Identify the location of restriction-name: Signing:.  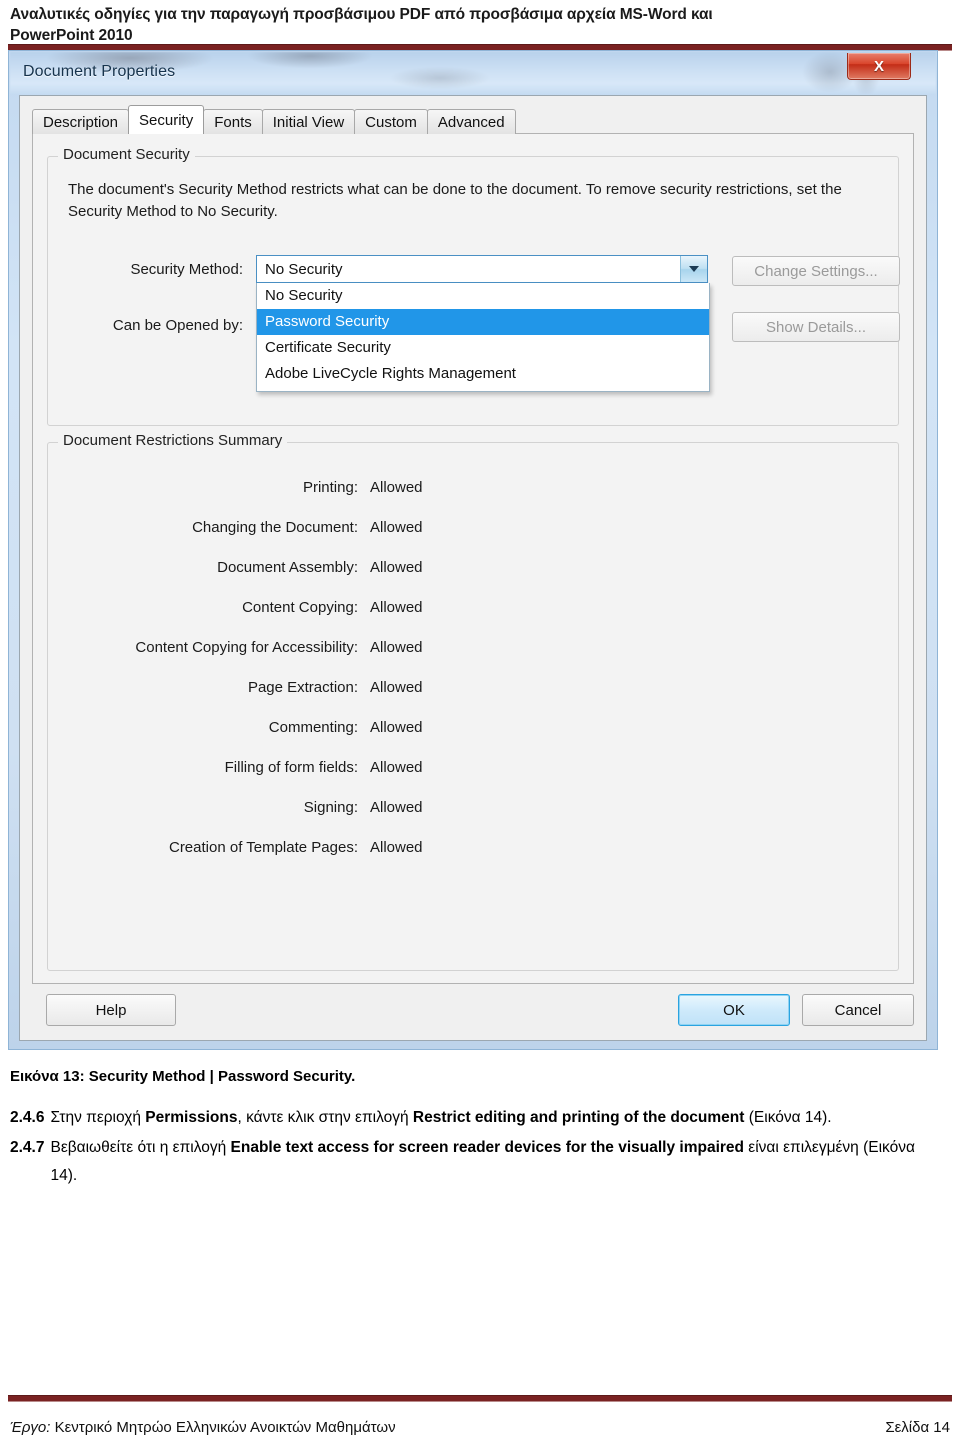
(330, 807).